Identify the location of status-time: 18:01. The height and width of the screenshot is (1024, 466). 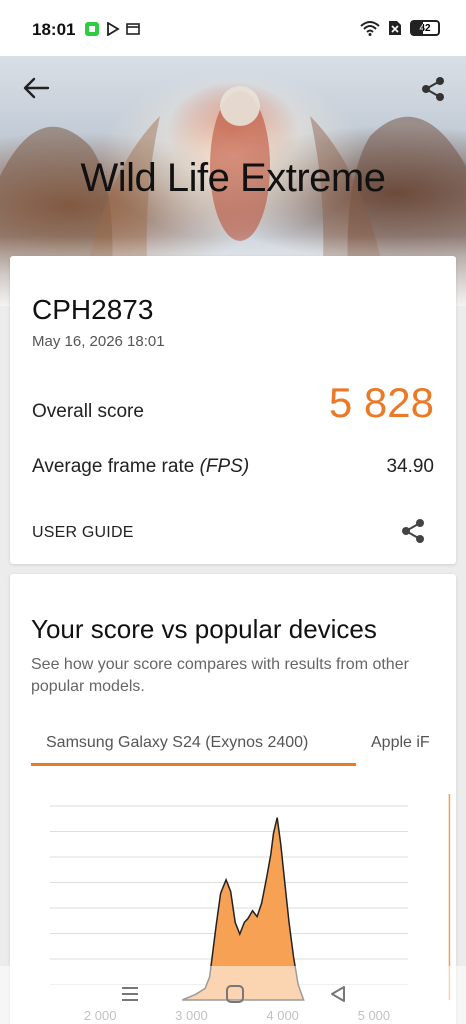
(54, 29).